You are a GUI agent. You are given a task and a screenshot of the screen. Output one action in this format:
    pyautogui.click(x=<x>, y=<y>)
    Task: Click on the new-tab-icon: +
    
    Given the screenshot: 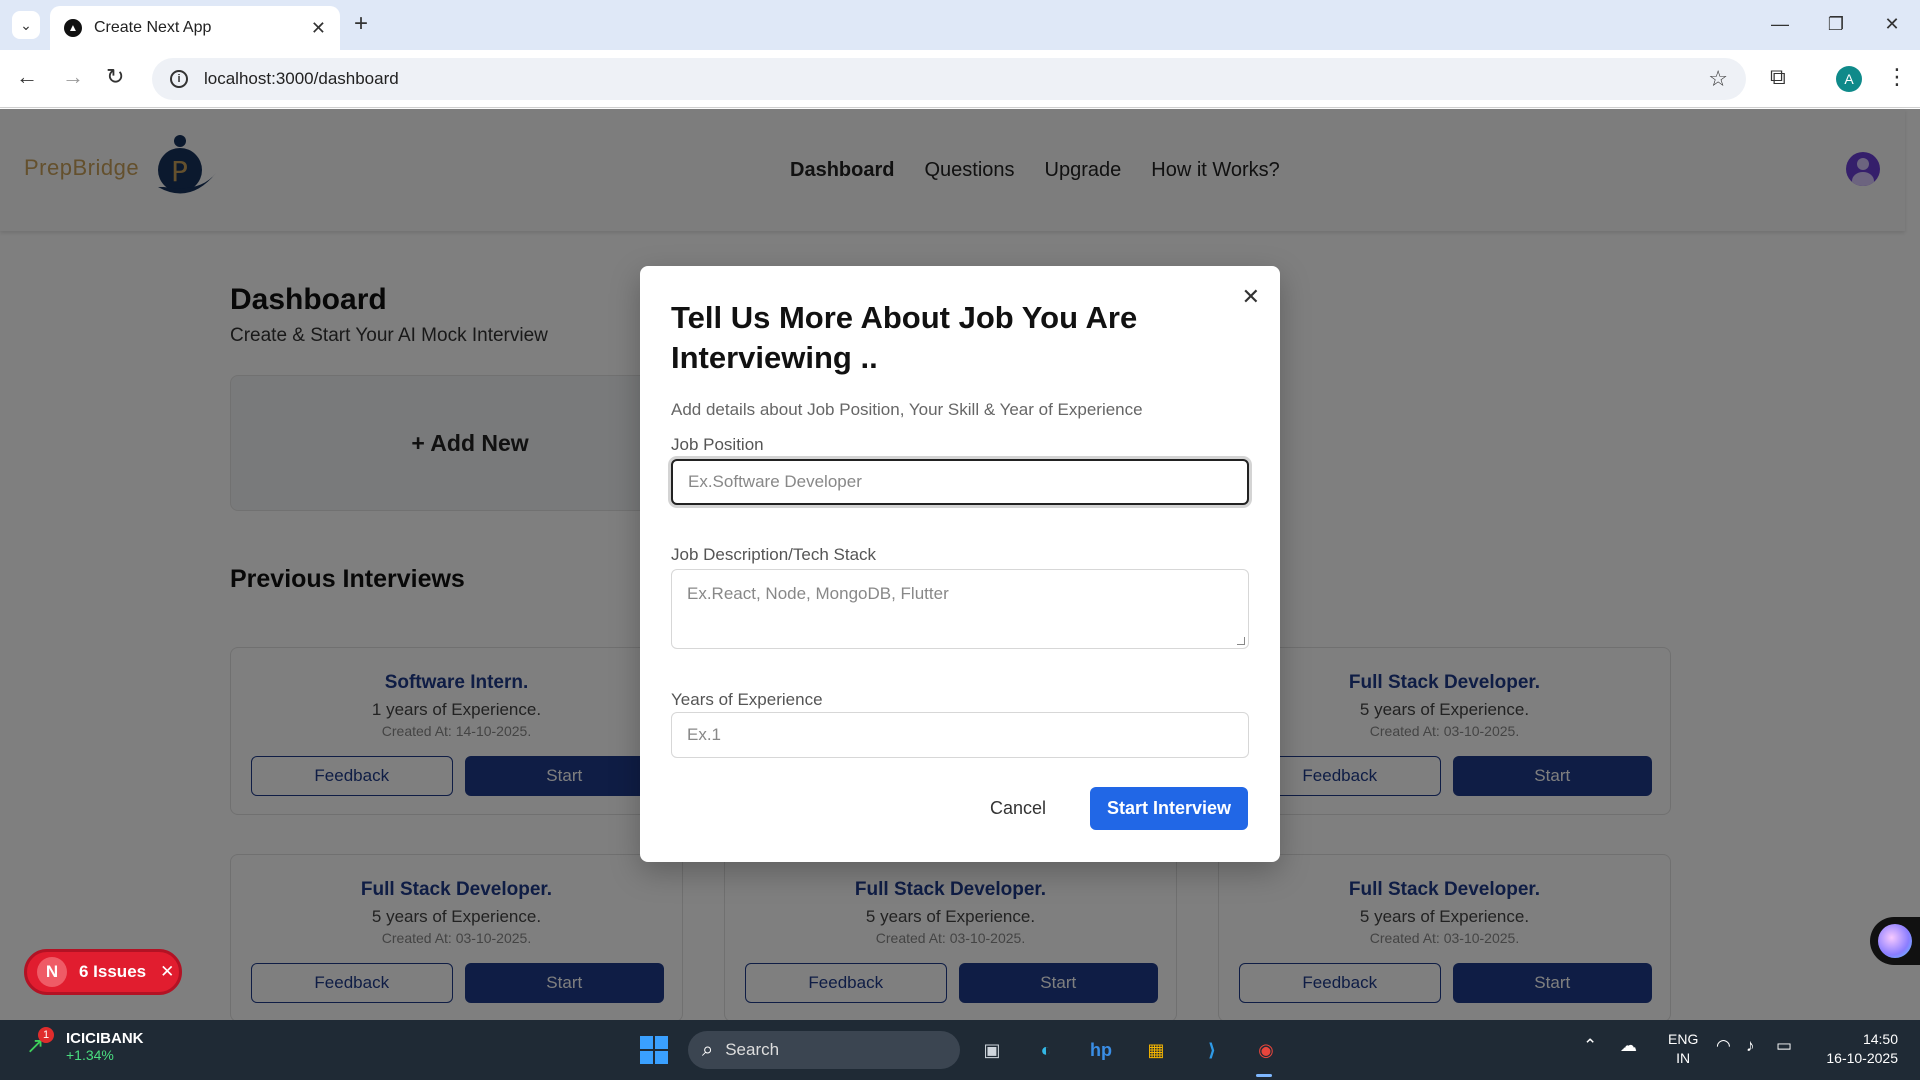 What is the action you would take?
    pyautogui.click(x=361, y=24)
    